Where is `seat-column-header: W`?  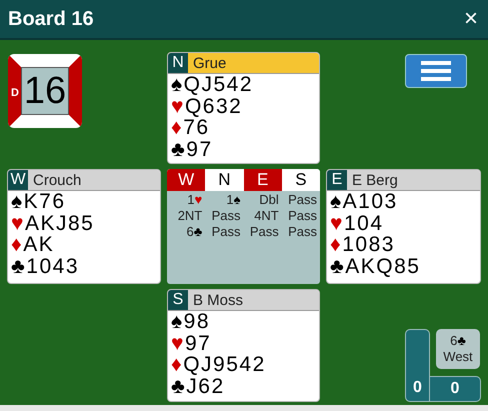 seat-column-header: W is located at coordinates (186, 180).